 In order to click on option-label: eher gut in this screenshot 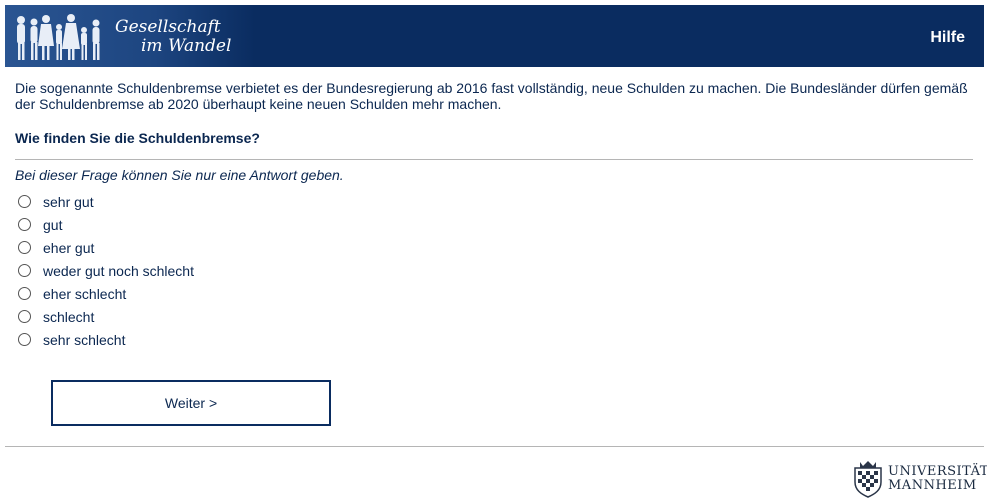, I will do `click(69, 247)`.